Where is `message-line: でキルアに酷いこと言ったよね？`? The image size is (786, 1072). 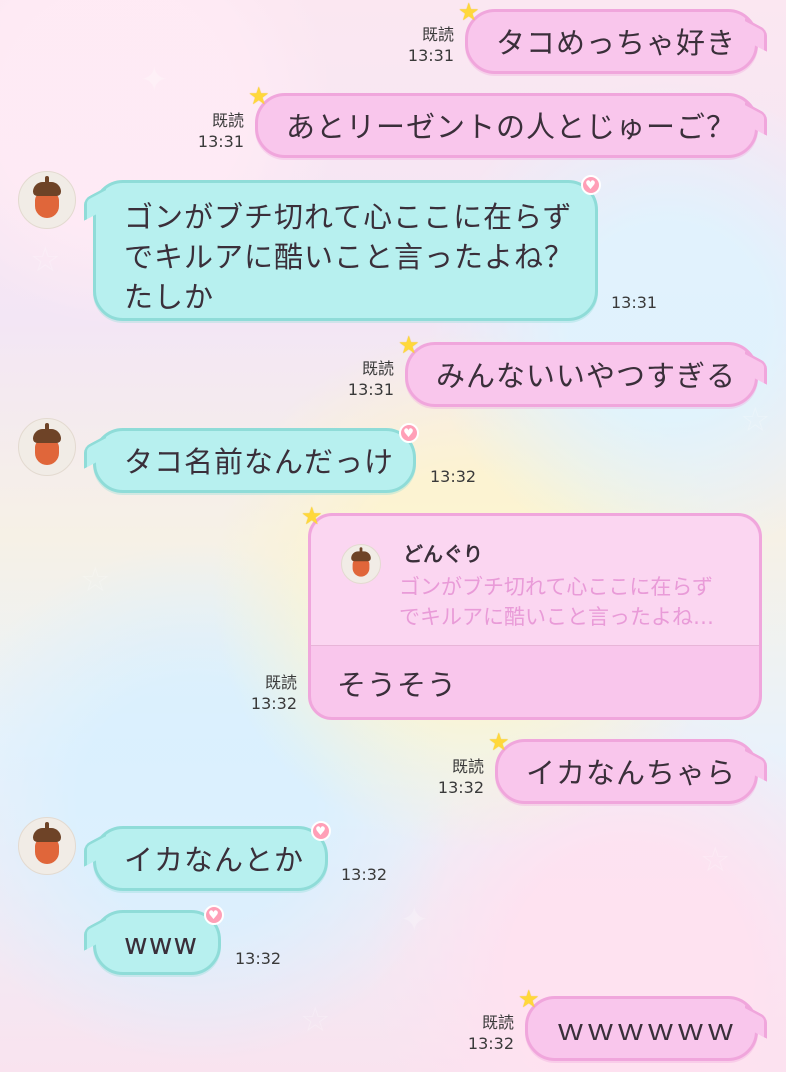
message-line: でキルアに酷いこと言ったよね？ is located at coordinates (349, 257).